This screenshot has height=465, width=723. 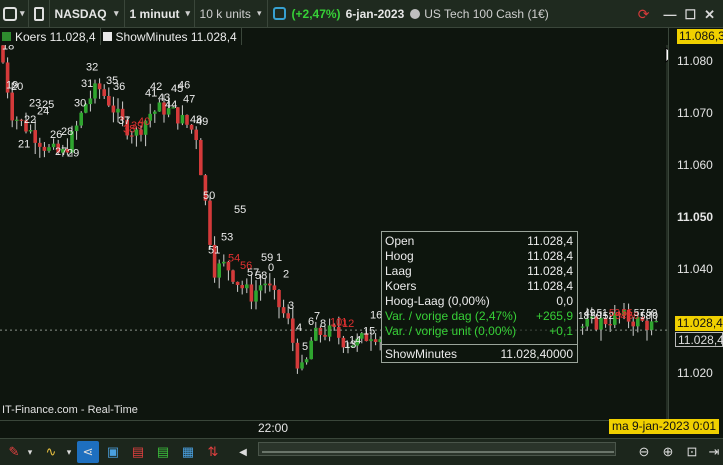 I want to click on tooltip-row-var-day: Var. / vorige dag (2,47%) +265,9, so click(x=479, y=316).